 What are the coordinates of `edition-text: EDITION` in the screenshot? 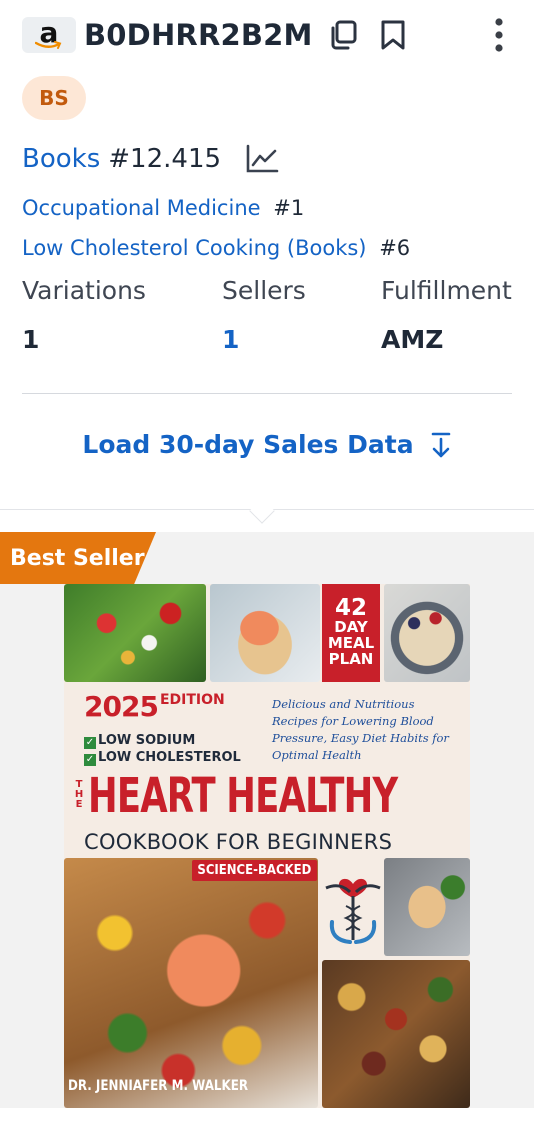 It's located at (192, 700).